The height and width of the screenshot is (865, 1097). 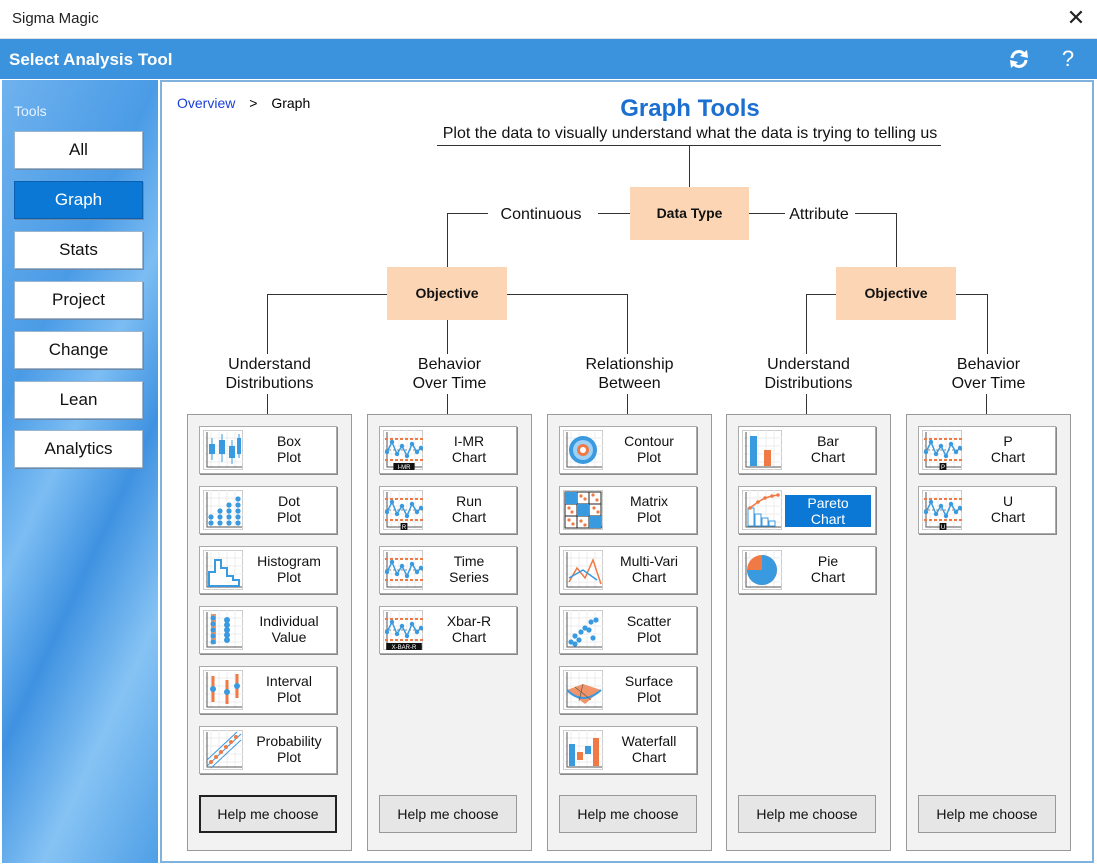 What do you see at coordinates (448, 450) in the screenshot?
I see `tool-button-i-mr-chart: I-MR I-MR Chart` at bounding box center [448, 450].